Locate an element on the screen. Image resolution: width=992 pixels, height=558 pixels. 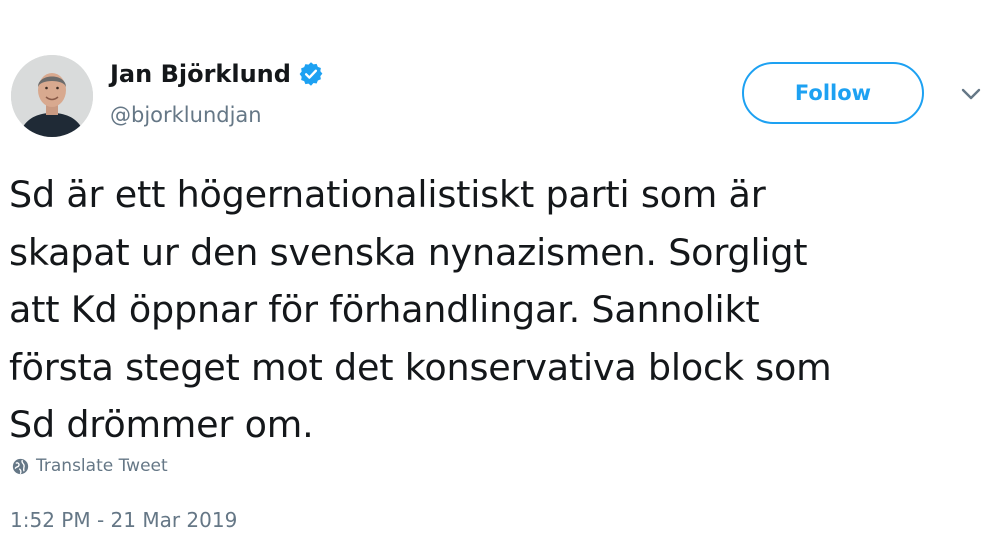
avatar is located at coordinates (52, 96).